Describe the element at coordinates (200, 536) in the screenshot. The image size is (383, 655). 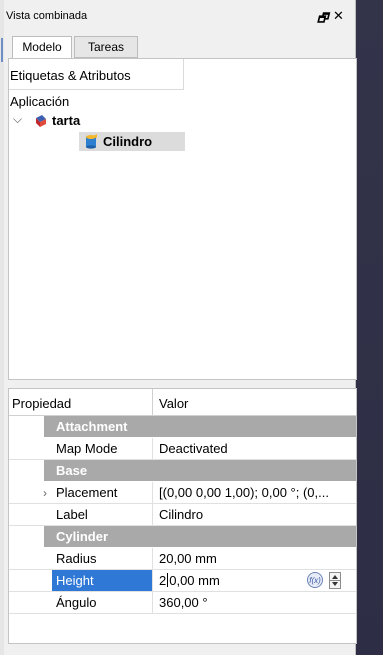
I see `group-cylinder: Cylinder` at that location.